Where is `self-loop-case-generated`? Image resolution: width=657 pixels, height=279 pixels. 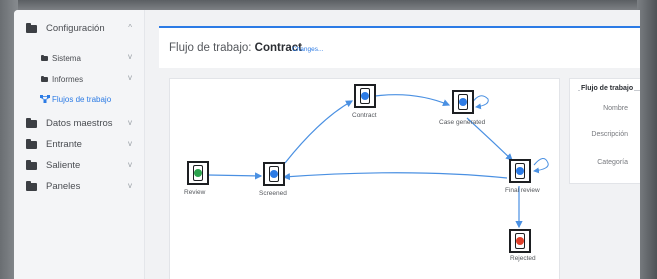 self-loop-case-generated is located at coordinates (480, 102).